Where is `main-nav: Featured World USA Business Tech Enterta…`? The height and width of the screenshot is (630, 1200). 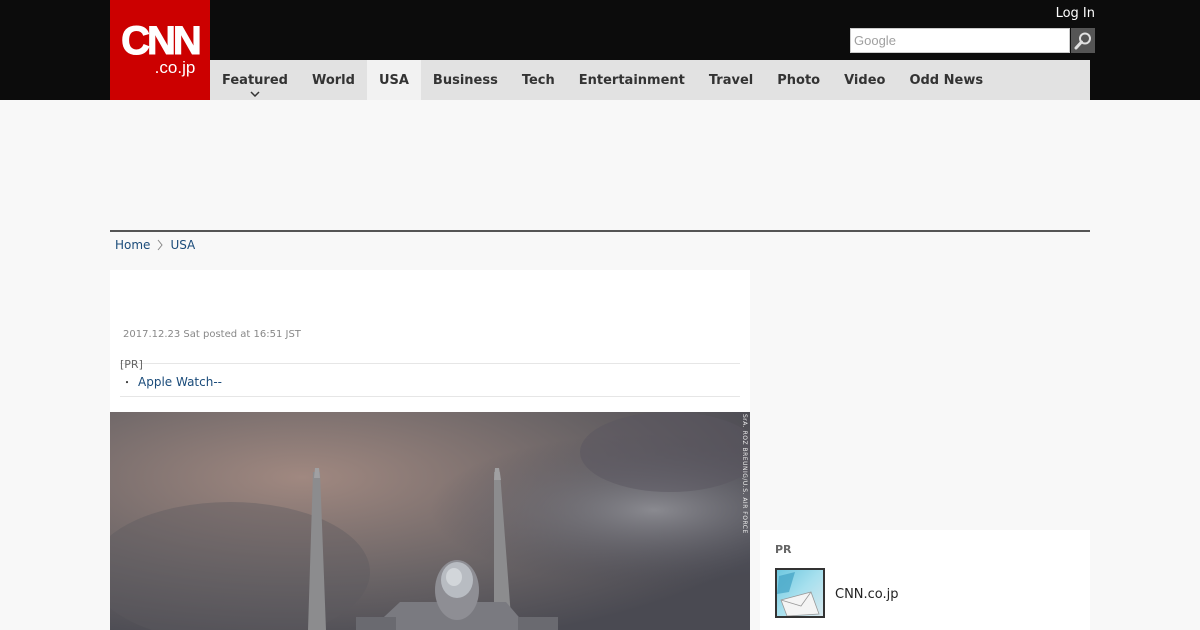
main-nav: Featured World USA Business Tech Enterta… is located at coordinates (650, 80).